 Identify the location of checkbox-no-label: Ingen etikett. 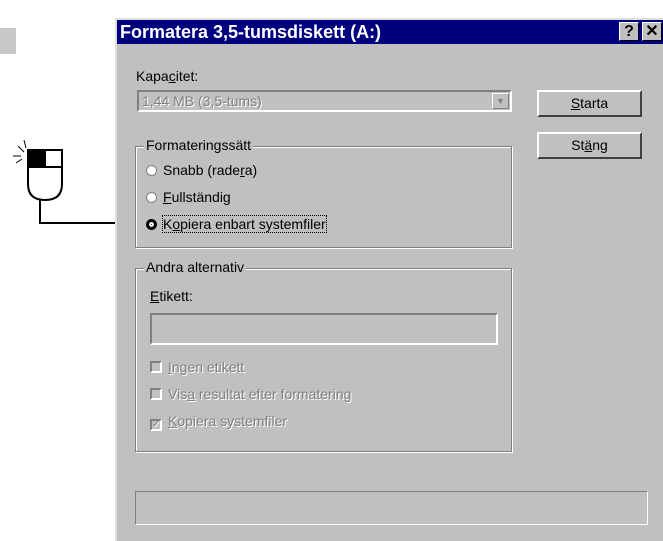
(197, 367).